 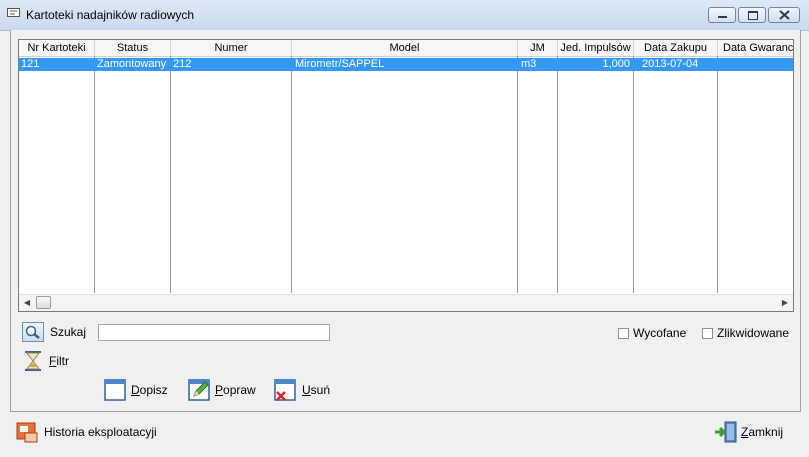 I want to click on cell-jm: m3, so click(x=529, y=64).